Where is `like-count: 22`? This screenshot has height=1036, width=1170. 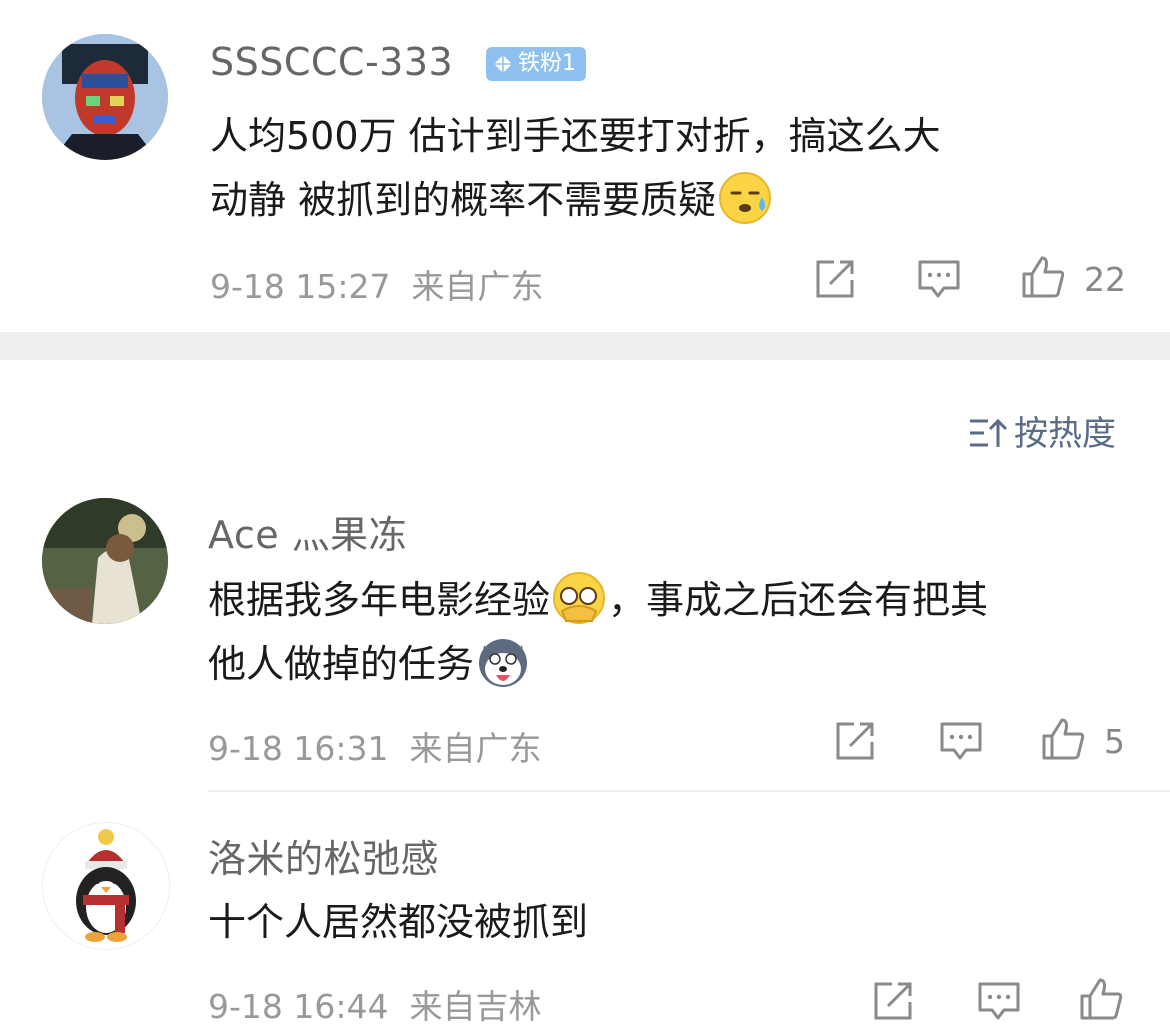 like-count: 22 is located at coordinates (1105, 279).